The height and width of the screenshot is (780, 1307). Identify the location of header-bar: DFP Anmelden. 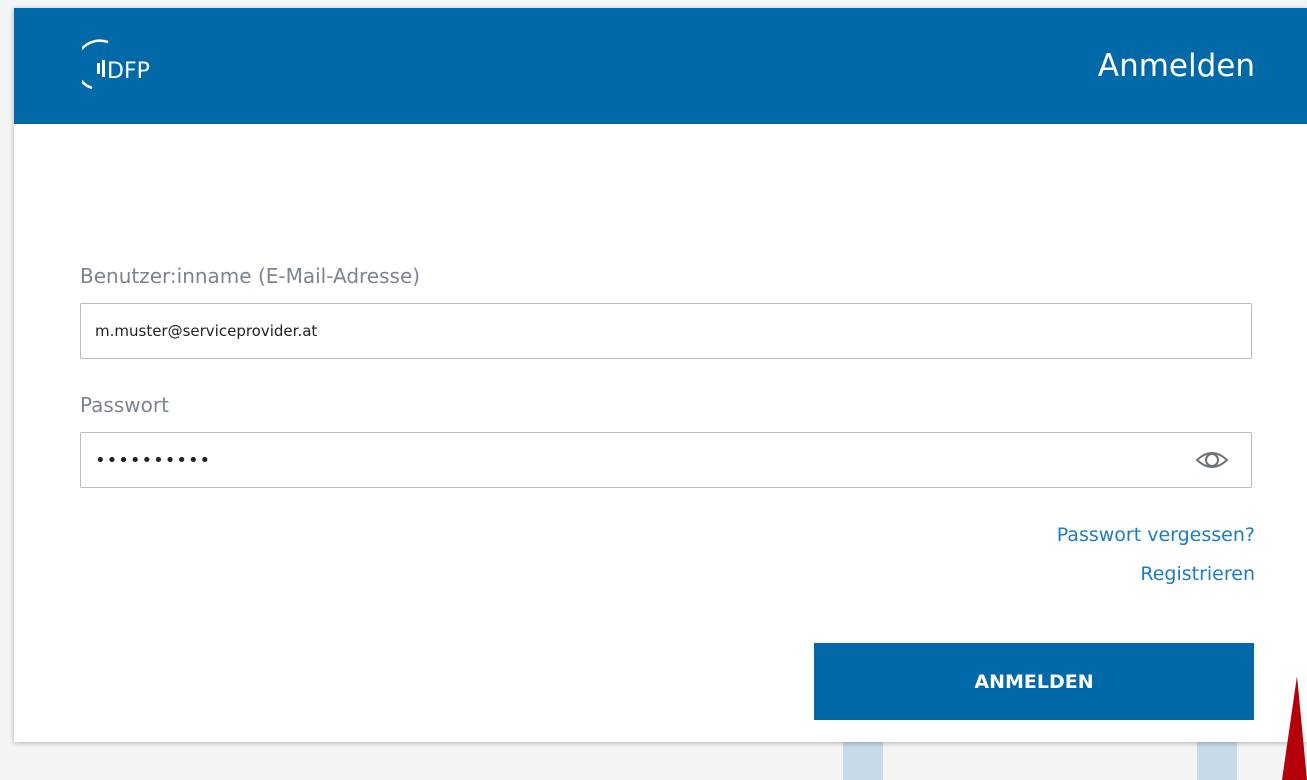
(660, 66).